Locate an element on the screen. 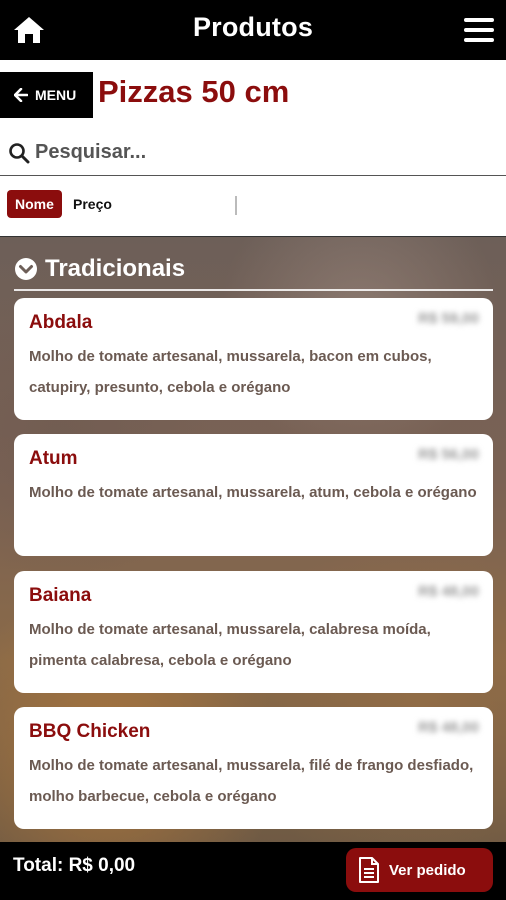 The width and height of the screenshot is (506, 900). search-input is located at coordinates (255, 152).